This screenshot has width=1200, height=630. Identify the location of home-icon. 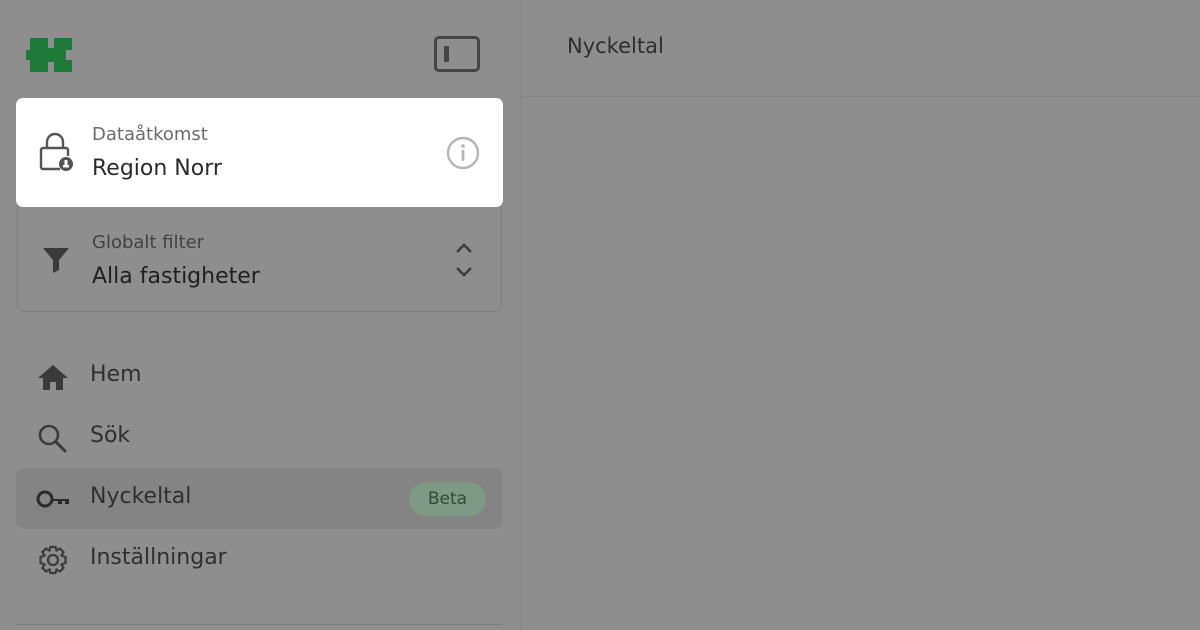
(53, 377).